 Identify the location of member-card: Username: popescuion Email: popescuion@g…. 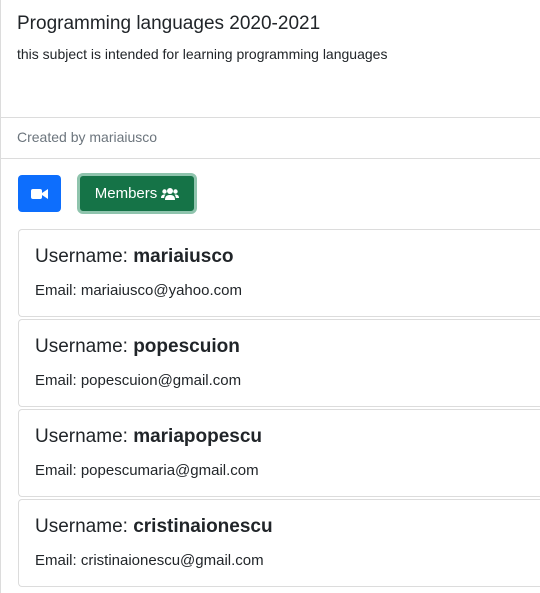
(279, 363).